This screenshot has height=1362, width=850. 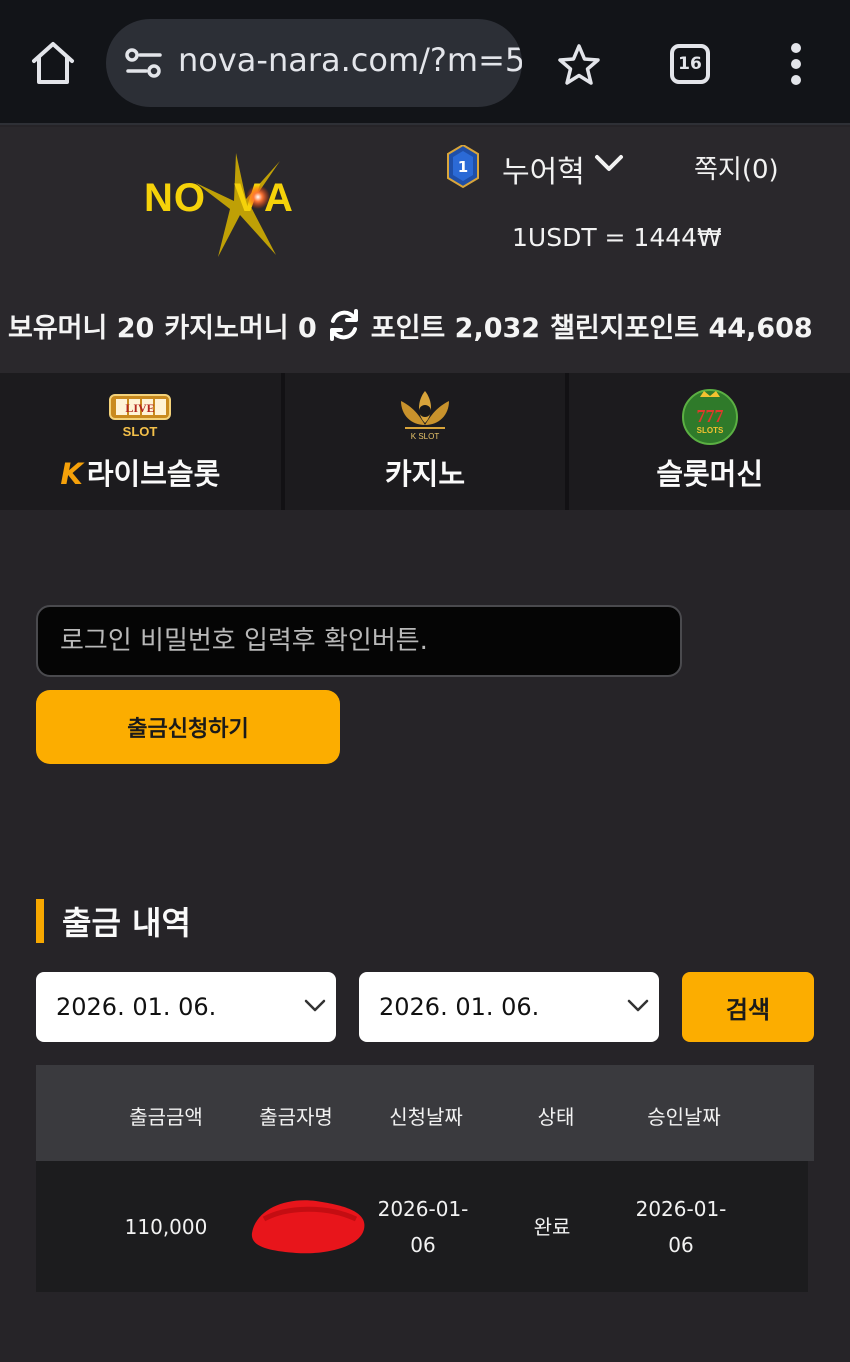 I want to click on column-header: 승인날짜, so click(x=684, y=1117).